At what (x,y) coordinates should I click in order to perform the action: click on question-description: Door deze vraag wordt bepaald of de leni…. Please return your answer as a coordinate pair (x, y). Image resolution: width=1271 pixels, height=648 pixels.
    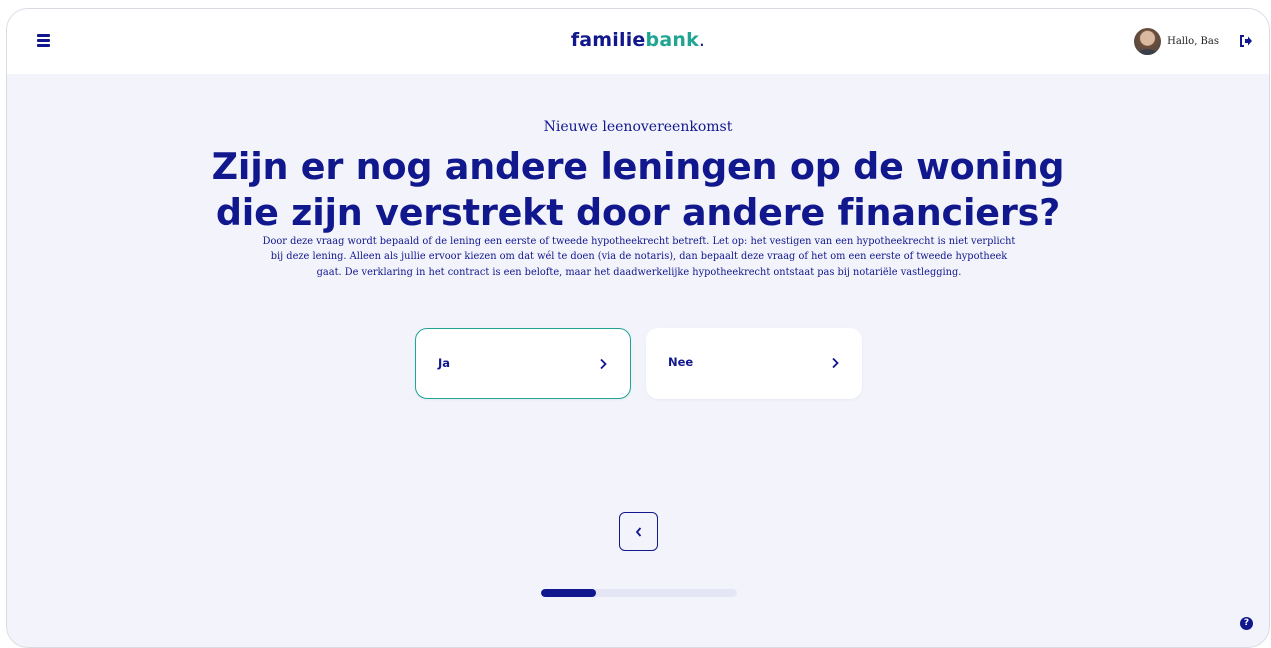
    Looking at the image, I should click on (639, 257).